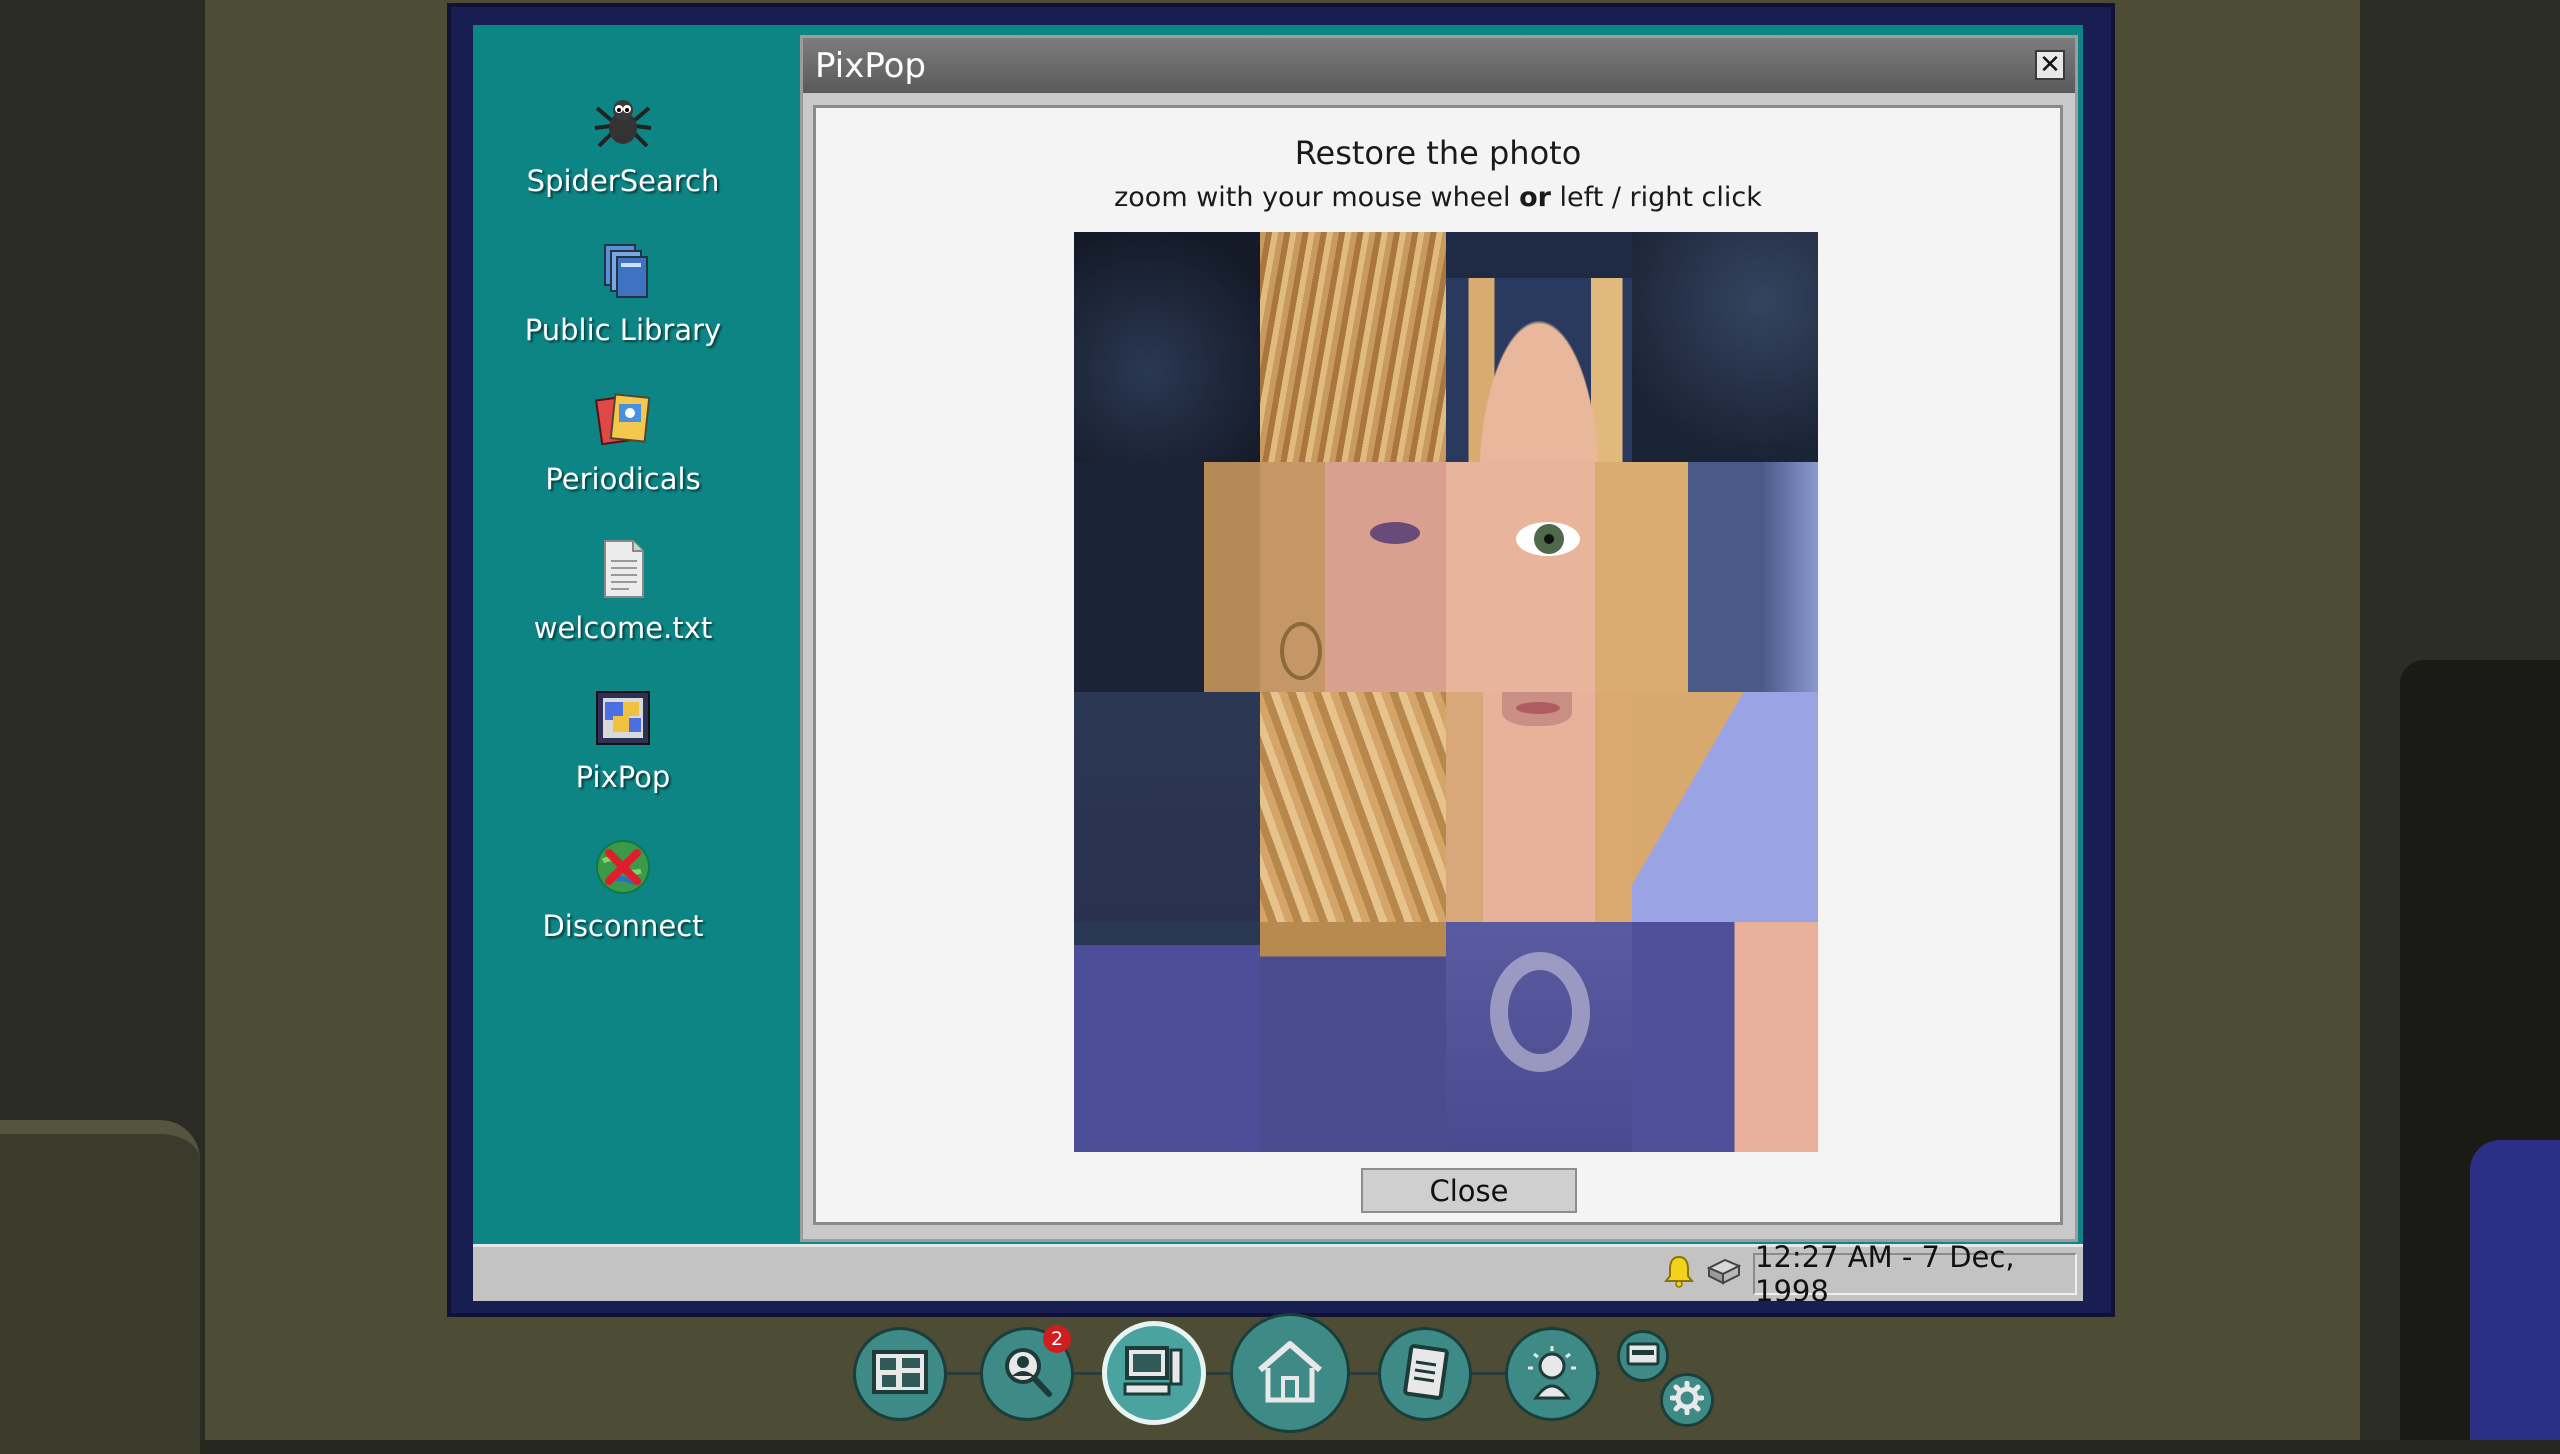 The image size is (2560, 1454). What do you see at coordinates (1027, 1374) in the screenshot?
I see `search-person-icon` at bounding box center [1027, 1374].